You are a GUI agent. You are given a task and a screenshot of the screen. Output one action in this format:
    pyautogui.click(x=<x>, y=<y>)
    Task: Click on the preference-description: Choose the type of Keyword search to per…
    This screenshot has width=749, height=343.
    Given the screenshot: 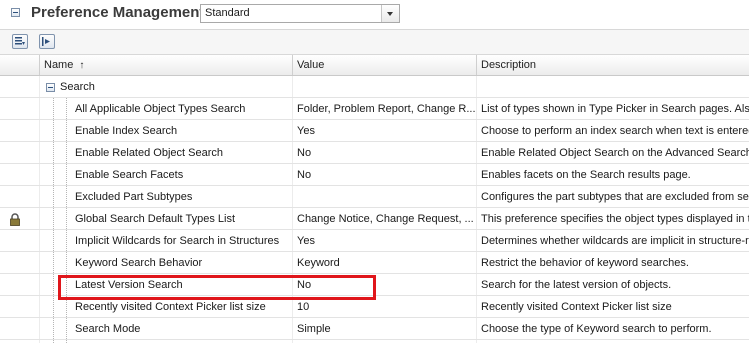 What is the action you would take?
    pyautogui.click(x=596, y=329)
    